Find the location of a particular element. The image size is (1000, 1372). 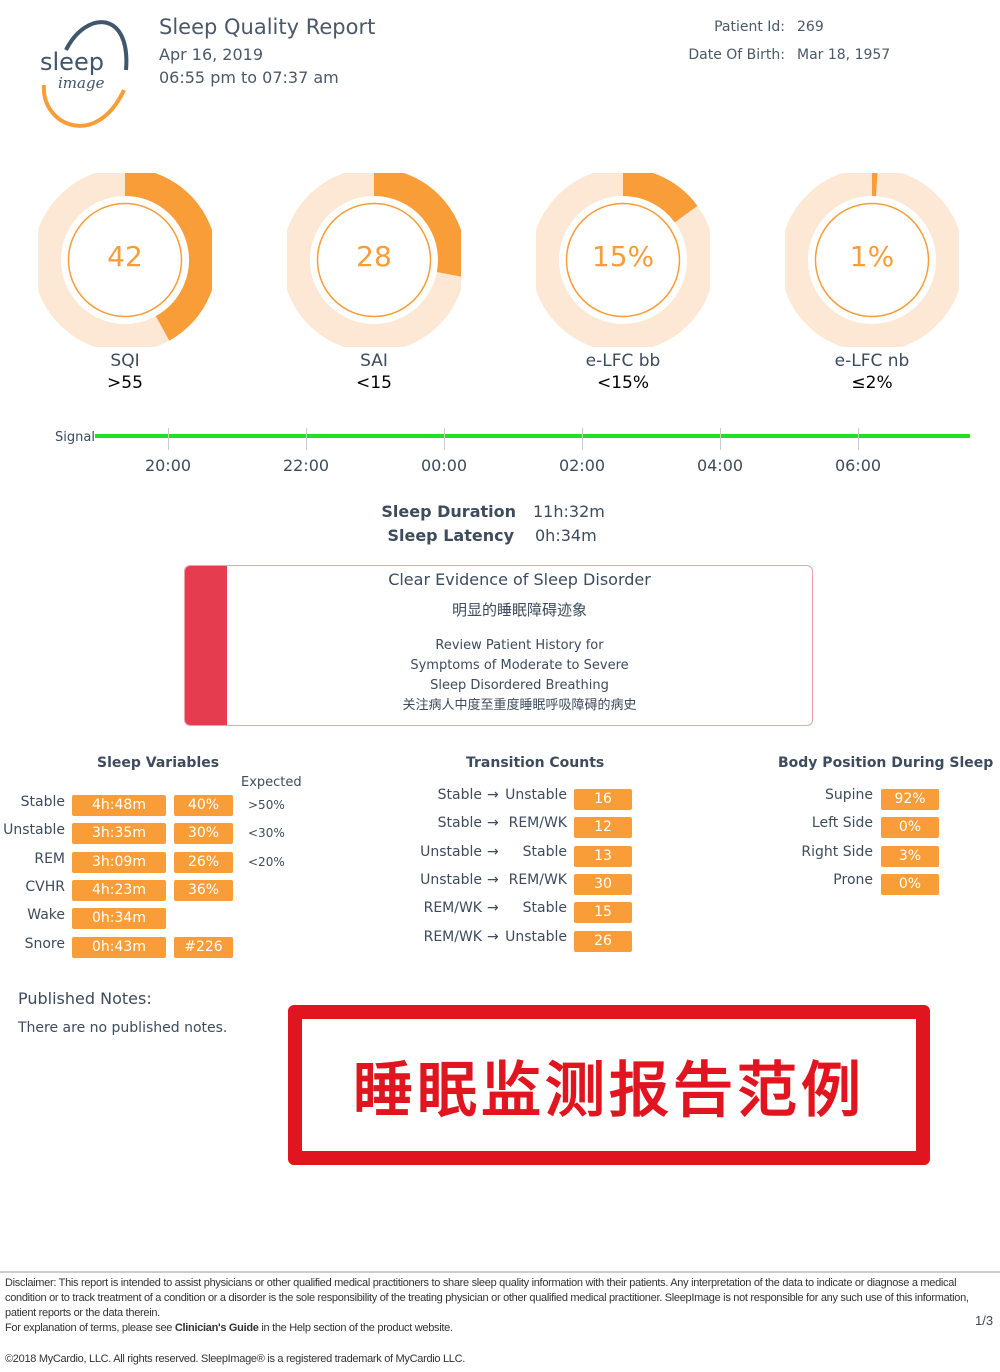

position-pct: 3% is located at coordinates (910, 856).